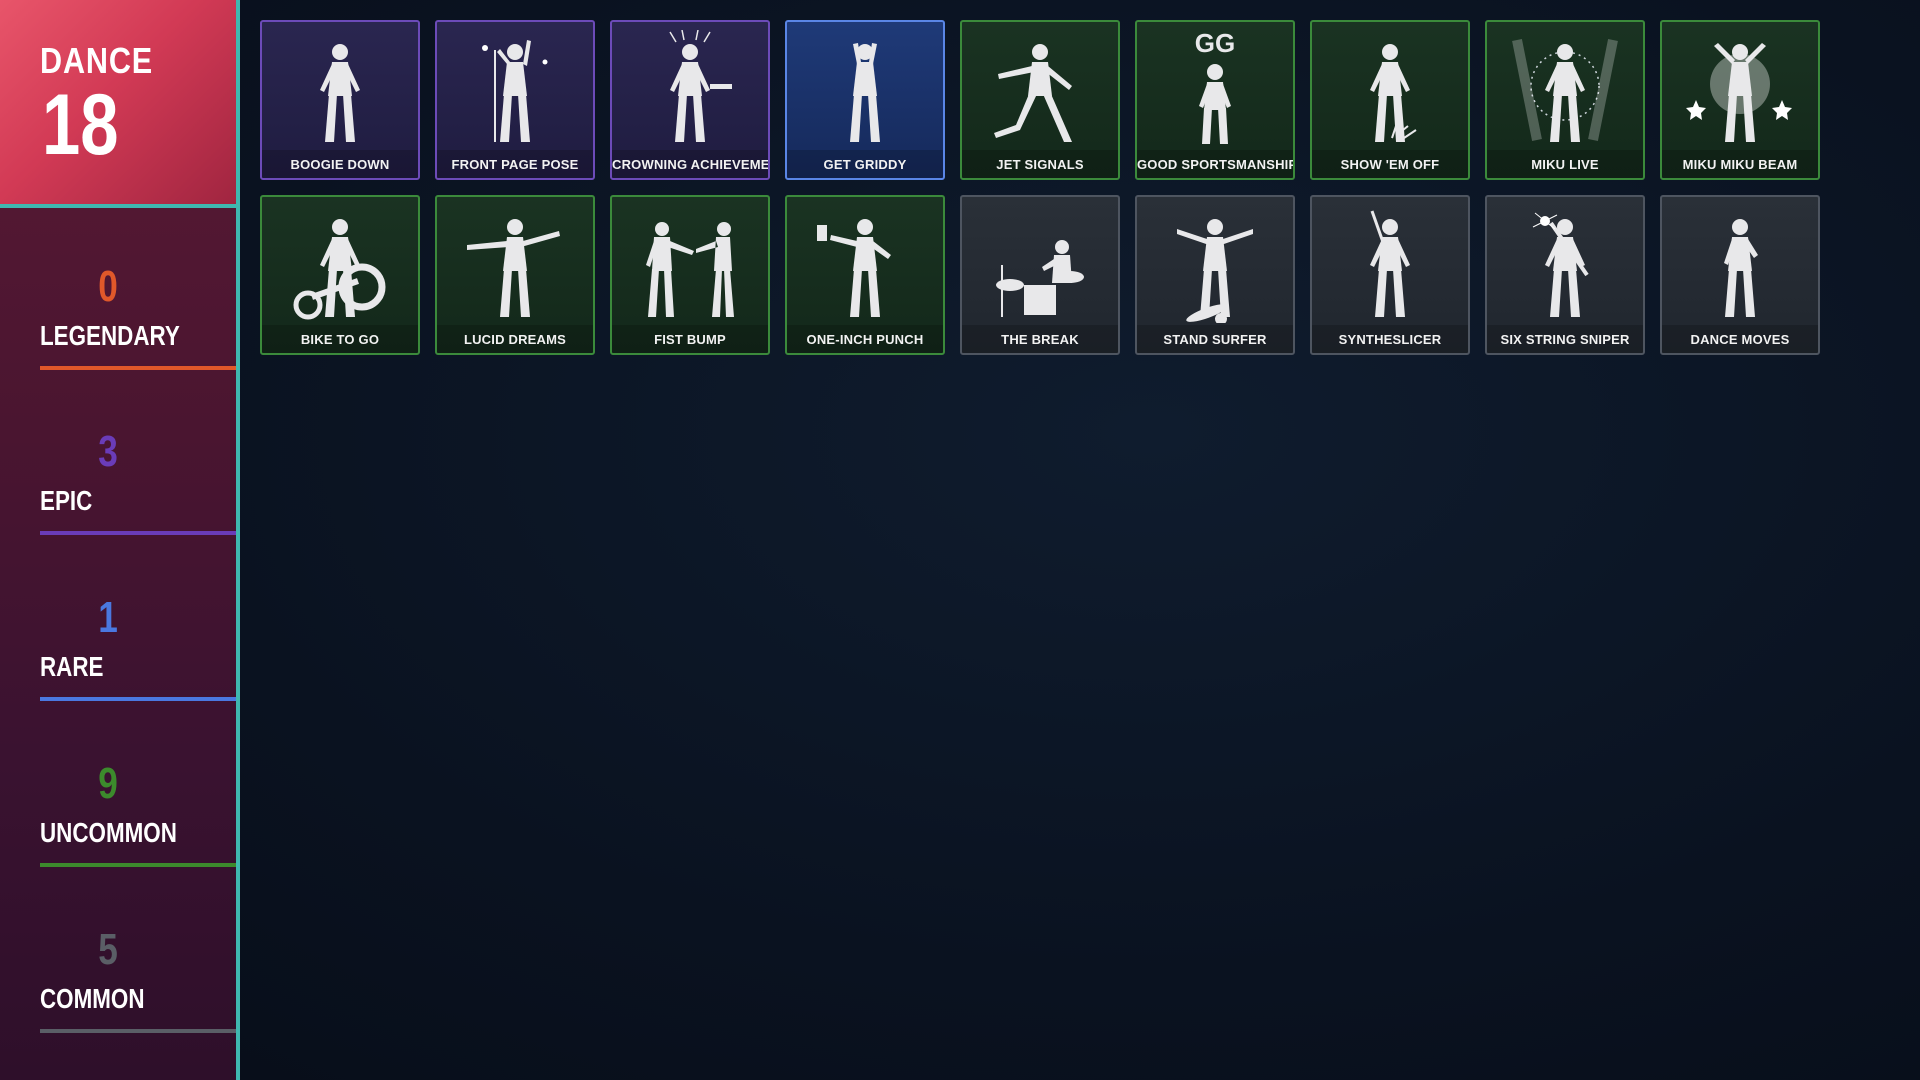 The height and width of the screenshot is (1080, 1920). Describe the element at coordinates (1565, 164) in the screenshot. I see `emote-name: MIKU LIVE` at that location.